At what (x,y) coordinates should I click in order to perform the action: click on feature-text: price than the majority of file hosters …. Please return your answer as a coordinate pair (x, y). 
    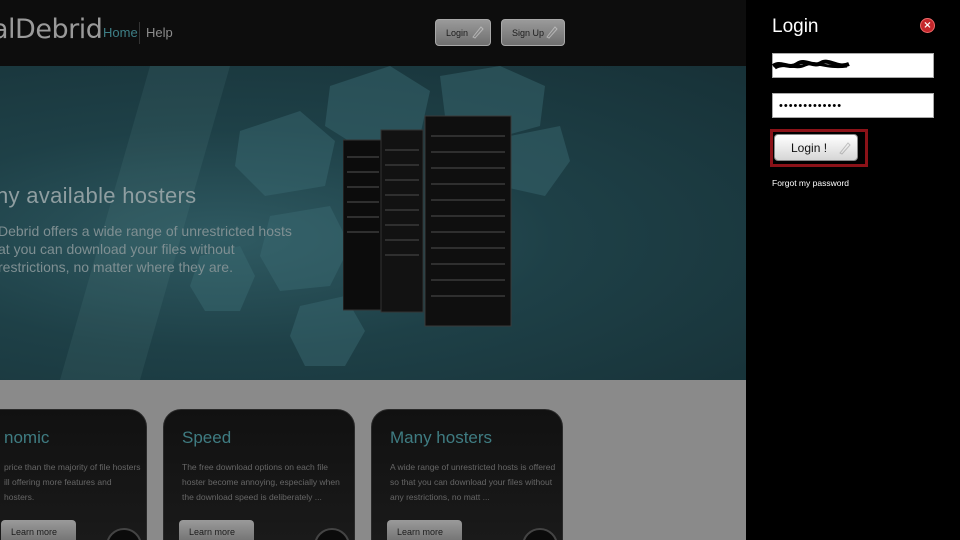
    Looking at the image, I should click on (72, 482).